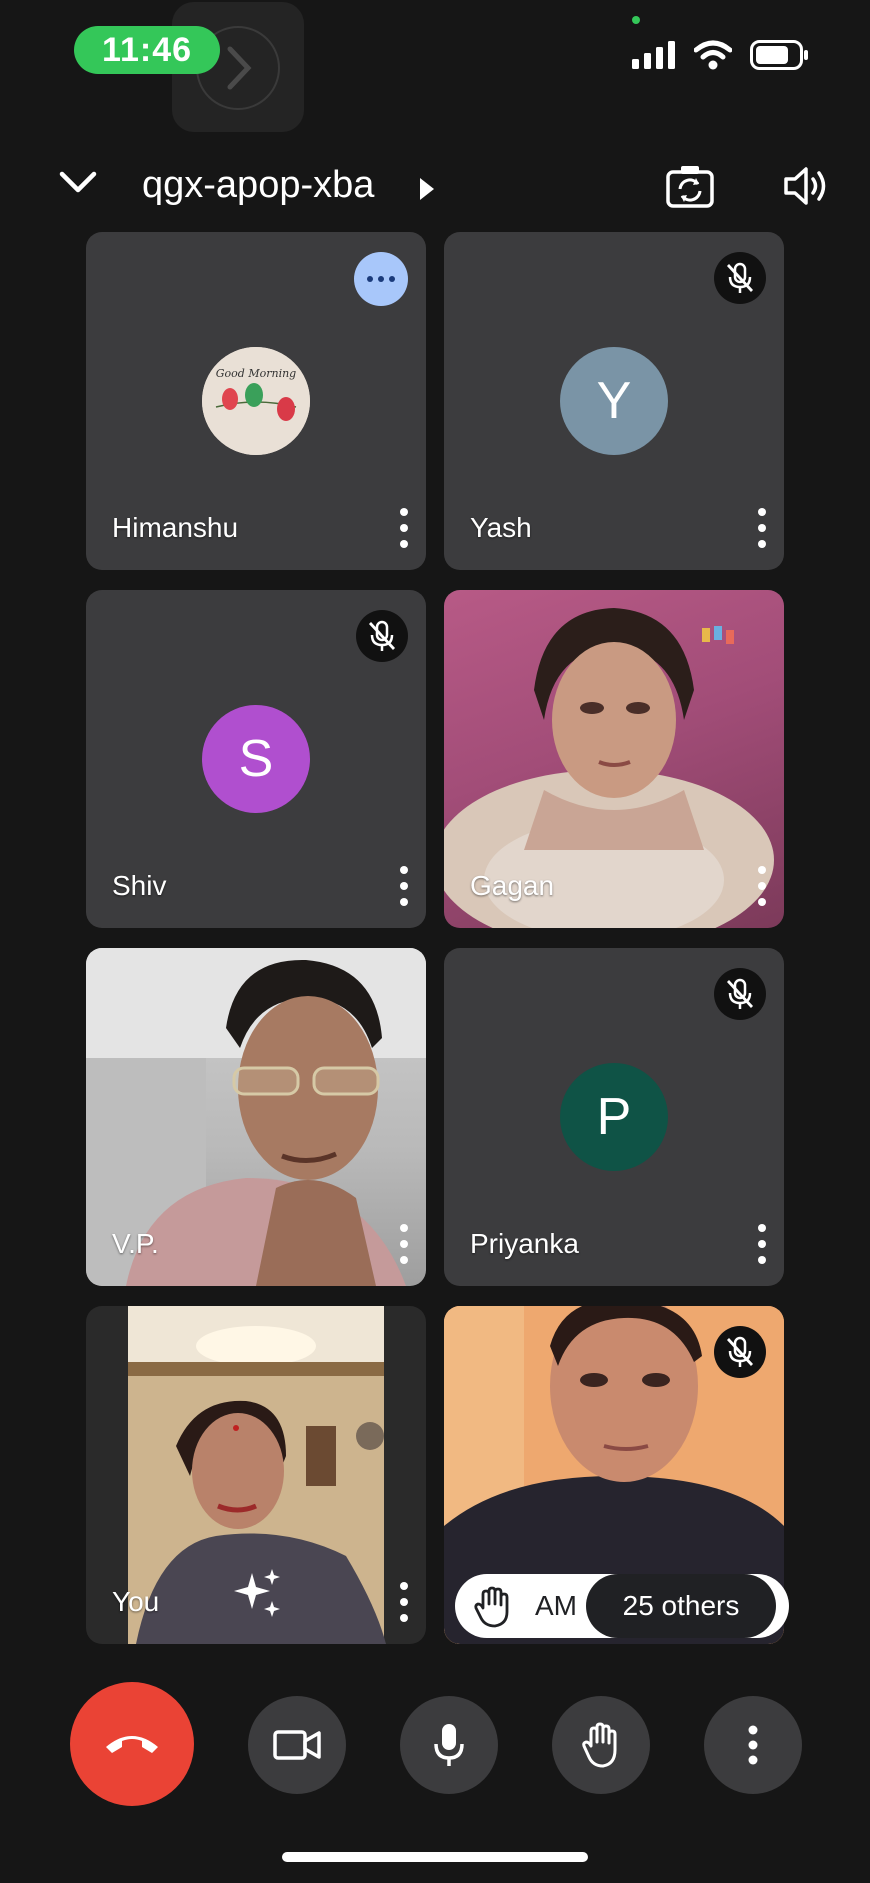 This screenshot has height=1883, width=870. I want to click on status-icons, so click(721, 55).